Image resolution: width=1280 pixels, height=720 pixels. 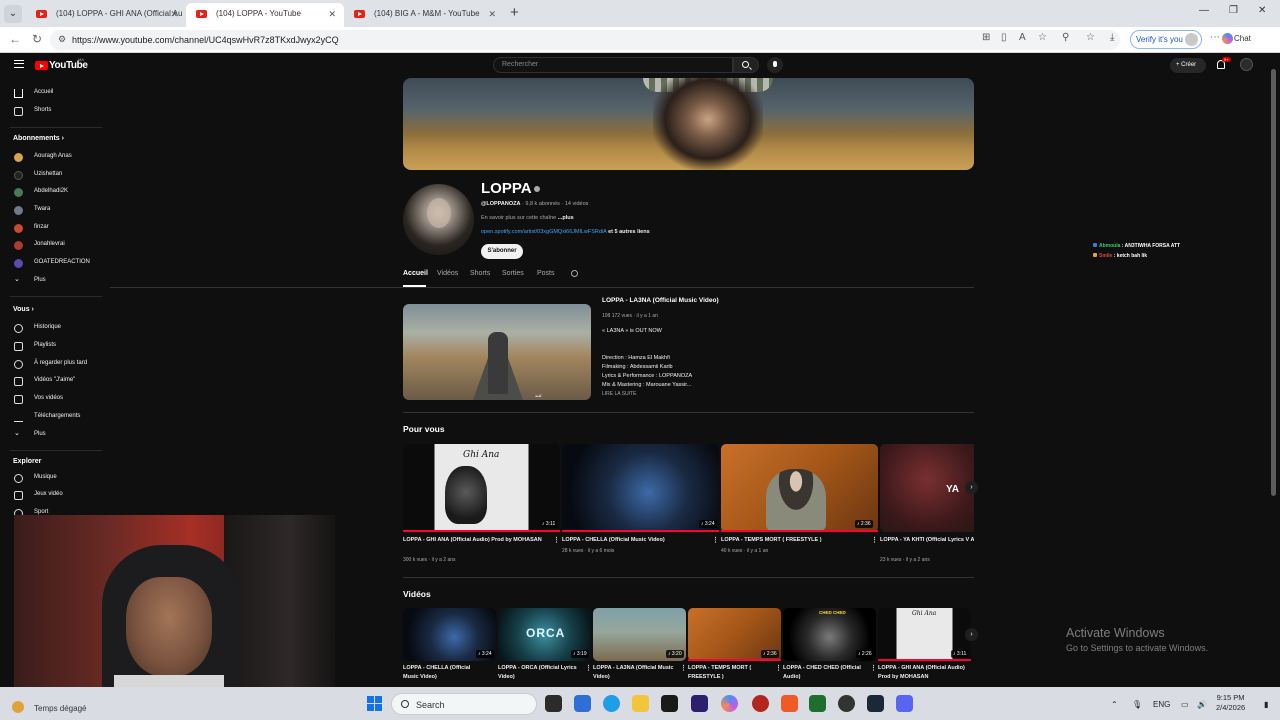 I want to click on sidebar-item-playlists: Playlists, so click(x=51, y=346).